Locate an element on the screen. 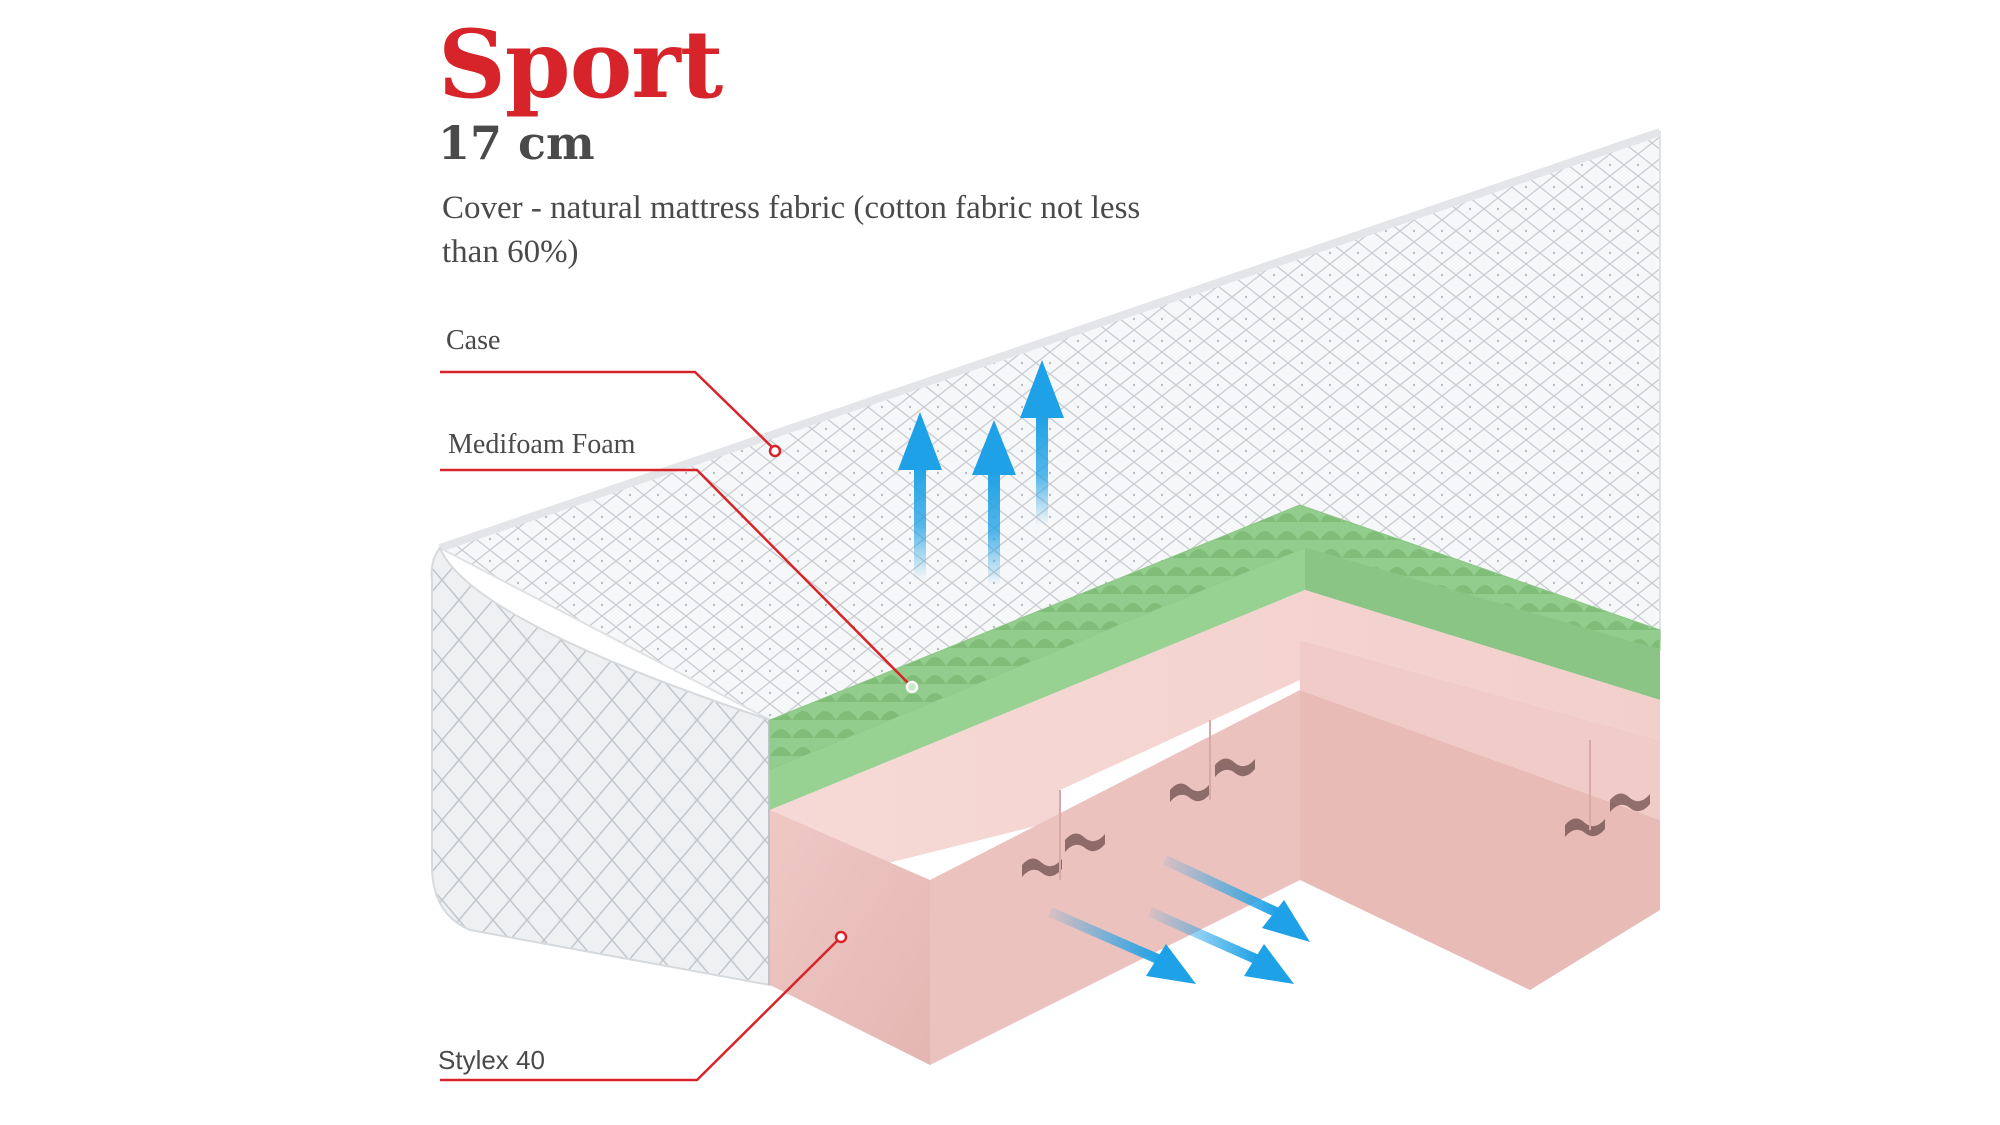 This screenshot has height=1125, width=2000. leader-dot-medifoam is located at coordinates (912, 687).